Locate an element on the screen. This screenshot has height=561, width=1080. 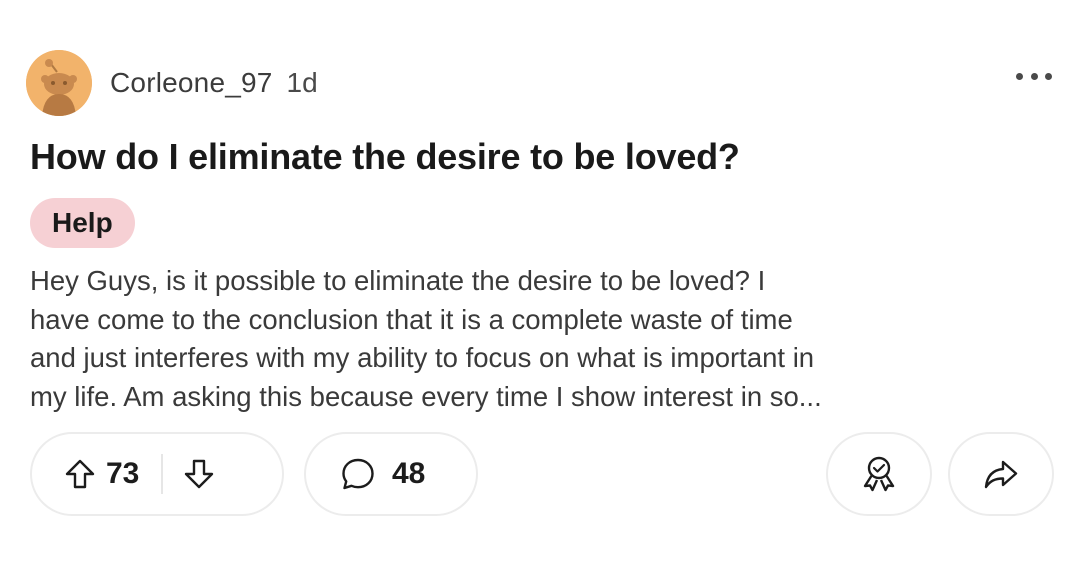
user-avatar is located at coordinates (59, 83).